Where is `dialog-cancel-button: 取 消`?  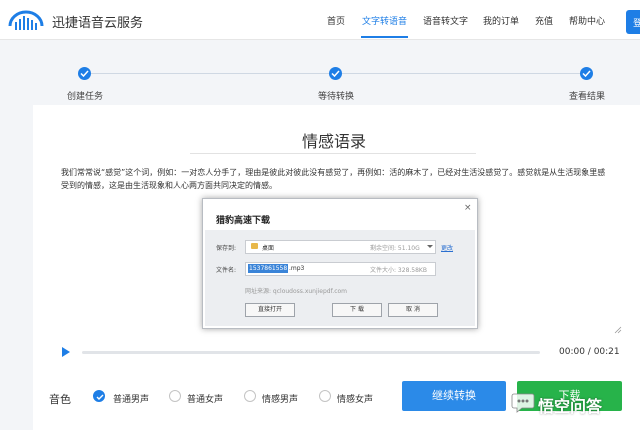 dialog-cancel-button: 取 消 is located at coordinates (413, 310).